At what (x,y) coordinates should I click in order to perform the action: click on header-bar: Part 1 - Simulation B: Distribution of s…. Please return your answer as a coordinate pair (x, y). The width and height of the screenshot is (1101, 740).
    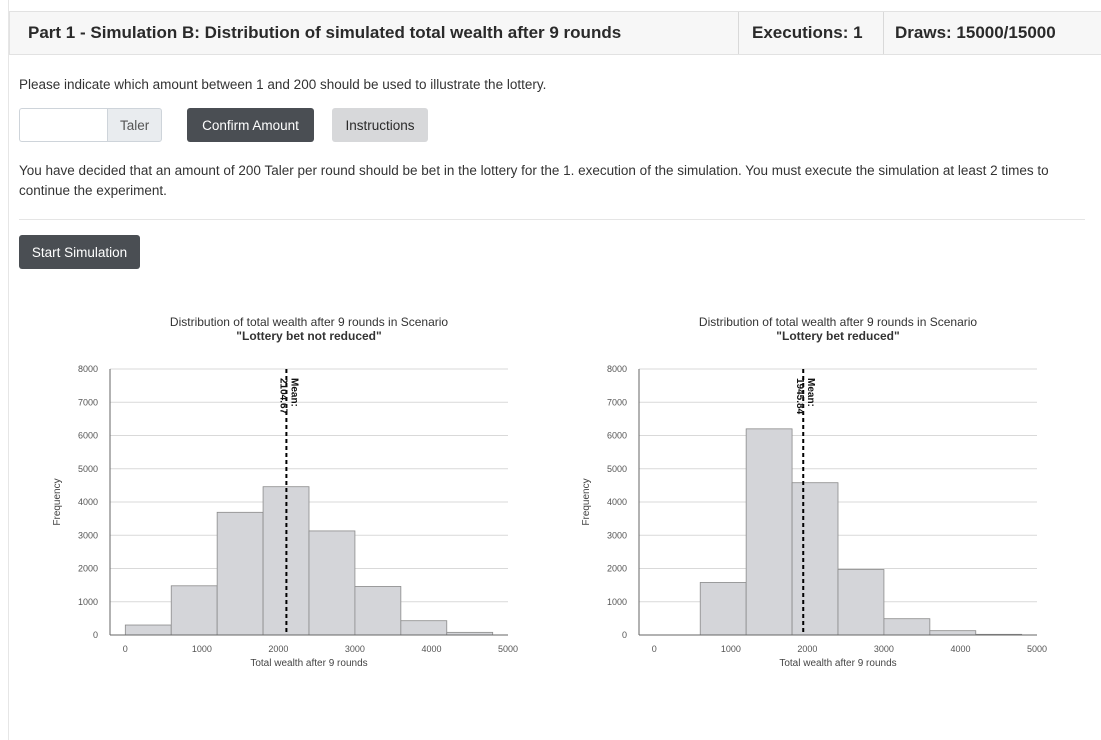
    Looking at the image, I should click on (555, 33).